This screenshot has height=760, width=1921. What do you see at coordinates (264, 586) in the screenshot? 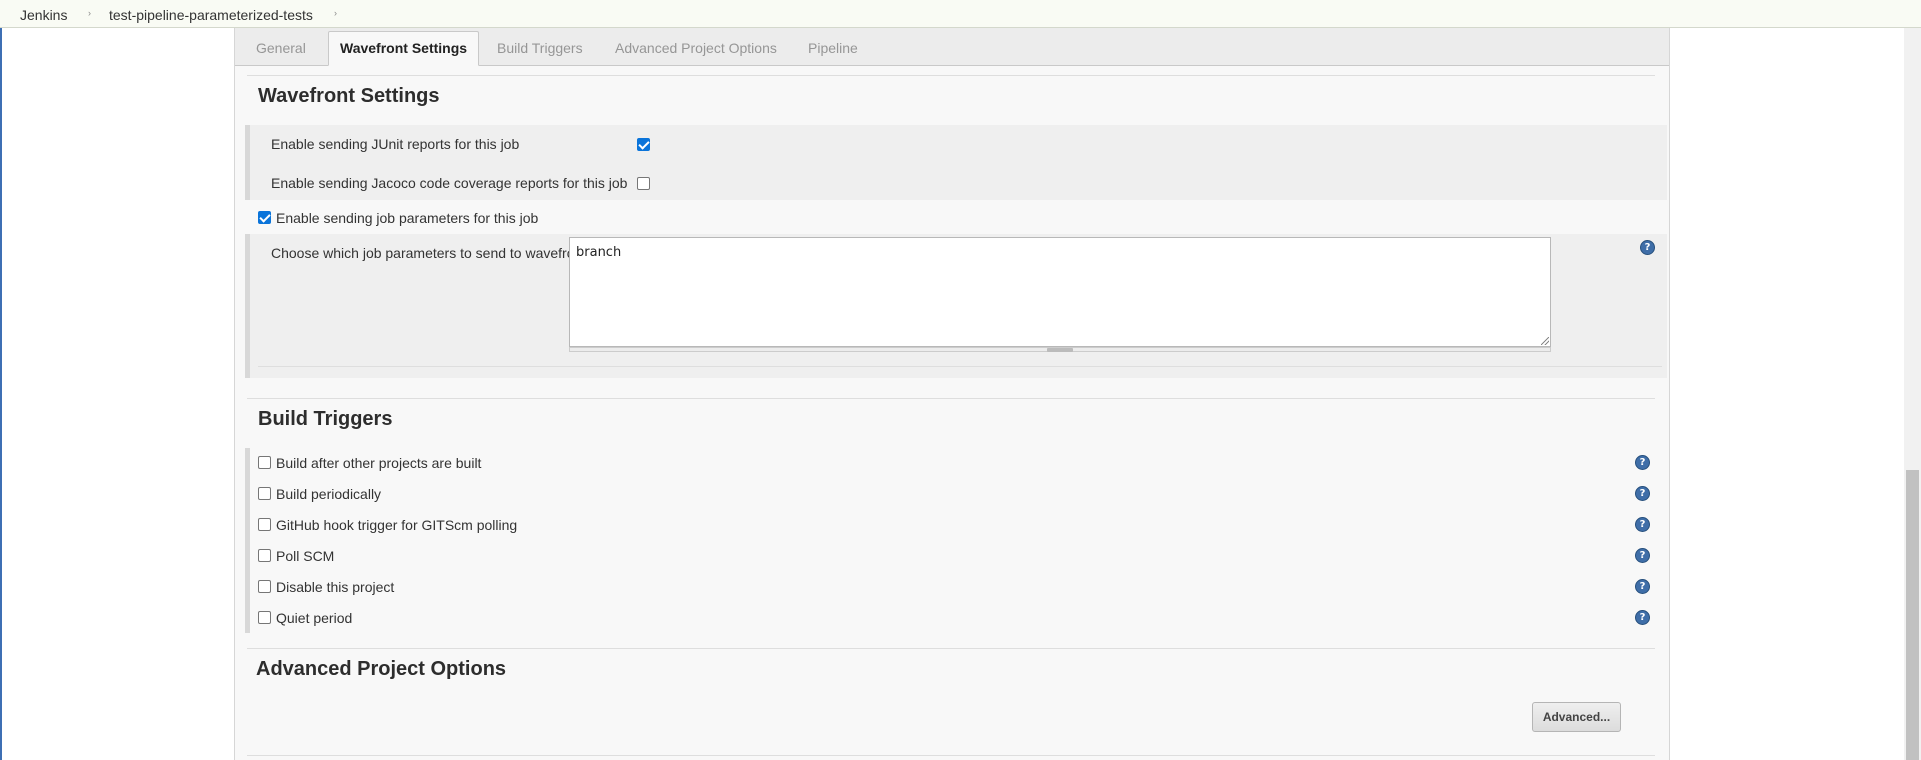
I see `trigger-checkbox-disable-project` at bounding box center [264, 586].